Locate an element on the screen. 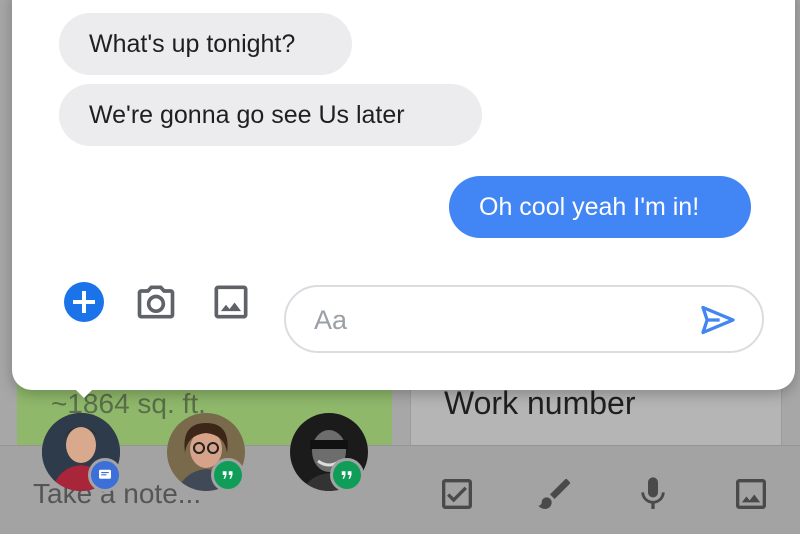 The image size is (800, 534). messages-badge is located at coordinates (105, 475).